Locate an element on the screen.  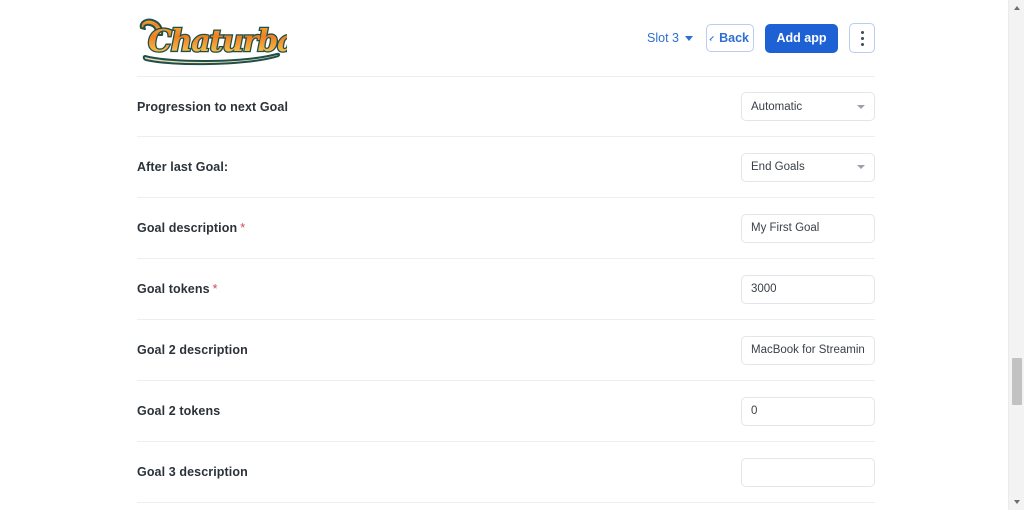
form-row-label-text: Goal 3 description is located at coordinates (192, 472).